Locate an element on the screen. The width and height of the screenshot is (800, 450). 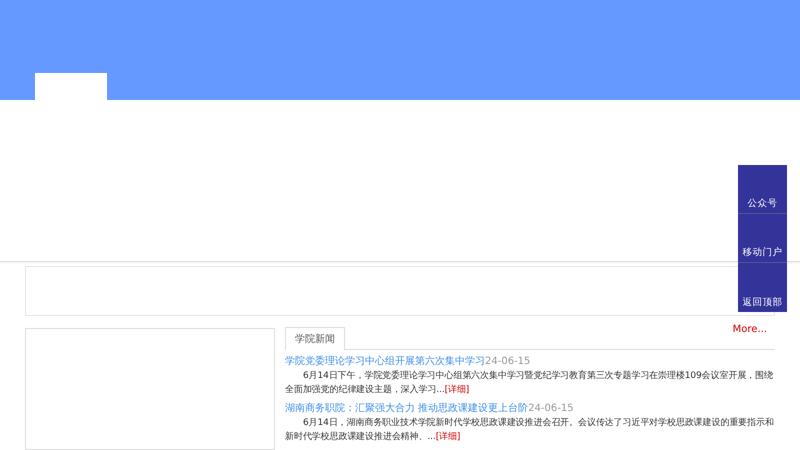
side-link: 移动门户 is located at coordinates (762, 238).